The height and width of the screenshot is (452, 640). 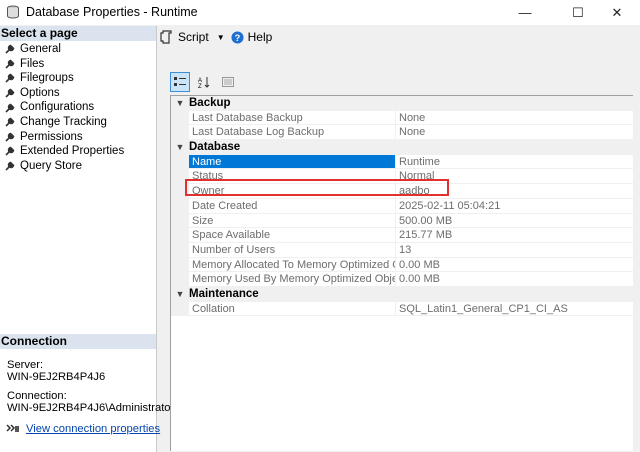 What do you see at coordinates (292, 250) in the screenshot?
I see `property-name: Number of Users` at bounding box center [292, 250].